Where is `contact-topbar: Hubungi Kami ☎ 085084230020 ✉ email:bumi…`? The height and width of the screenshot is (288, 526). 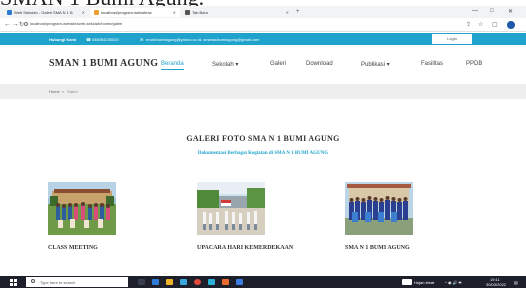 contact-topbar: Hubungi Kami ☎ 085084230020 ✉ email:bumi… is located at coordinates (263, 39).